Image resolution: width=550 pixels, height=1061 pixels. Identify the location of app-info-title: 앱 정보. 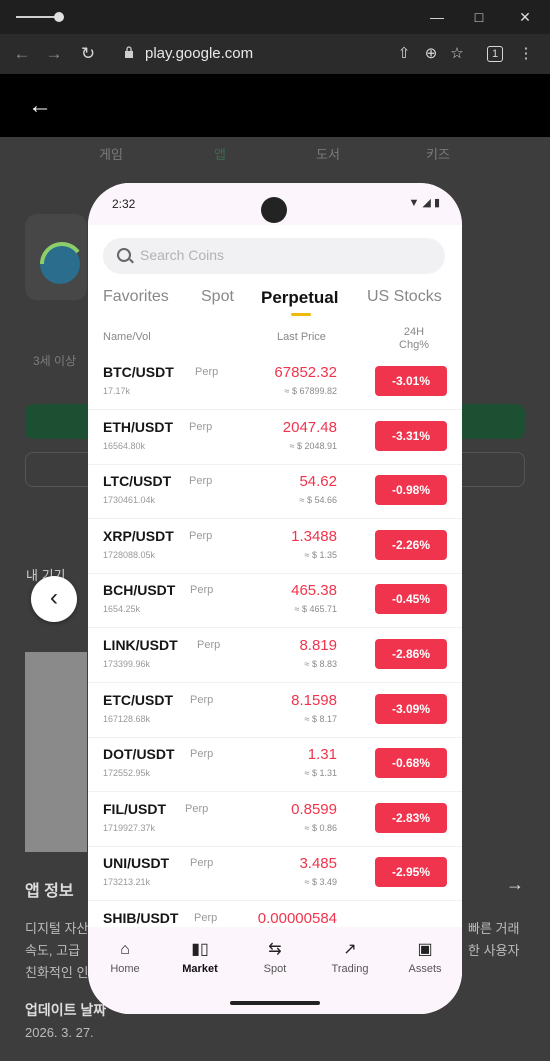
(49, 891).